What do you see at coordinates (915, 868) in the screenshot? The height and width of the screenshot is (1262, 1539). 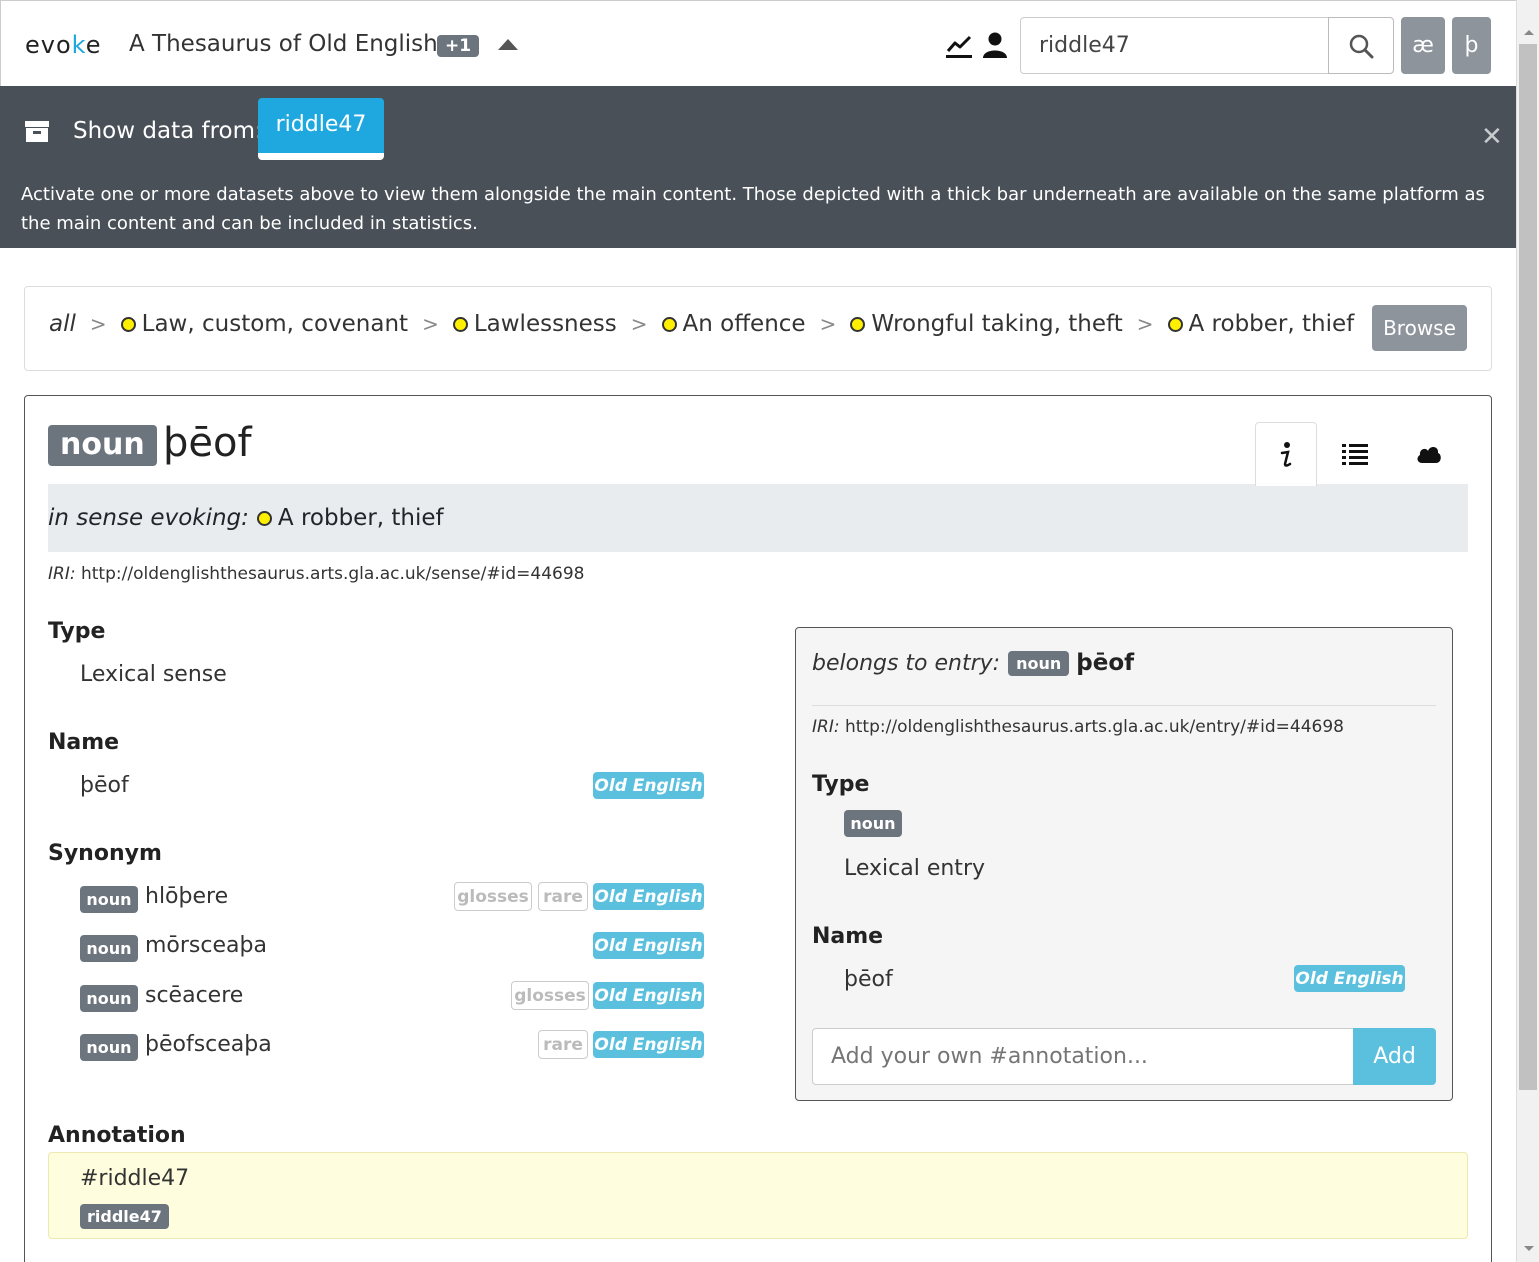 I see `type-value: Lexical entry` at bounding box center [915, 868].